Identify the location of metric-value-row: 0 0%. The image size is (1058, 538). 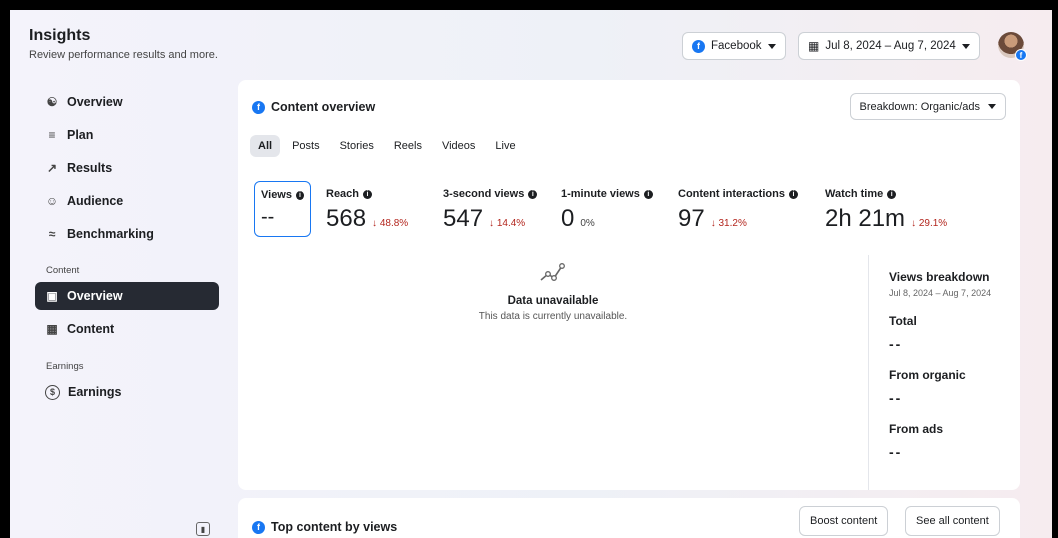
(607, 219).